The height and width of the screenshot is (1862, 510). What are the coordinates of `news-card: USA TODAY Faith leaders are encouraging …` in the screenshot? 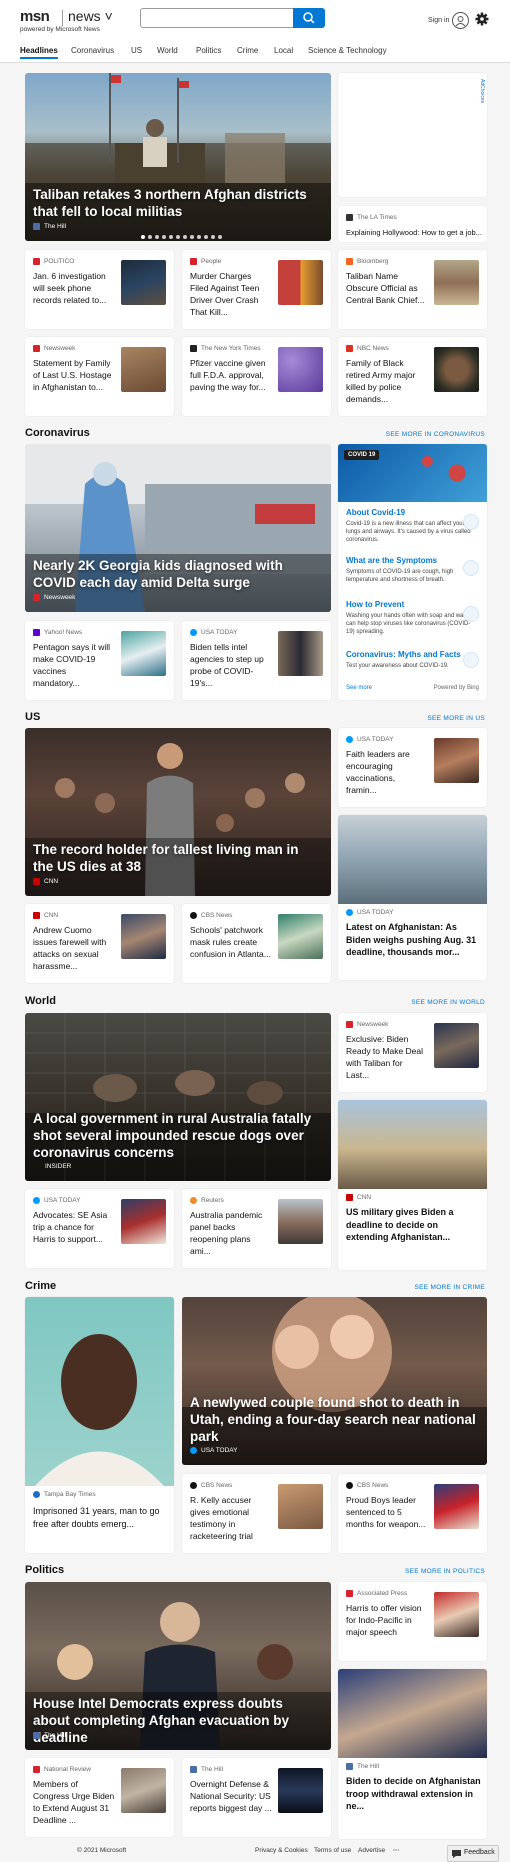 It's located at (412, 767).